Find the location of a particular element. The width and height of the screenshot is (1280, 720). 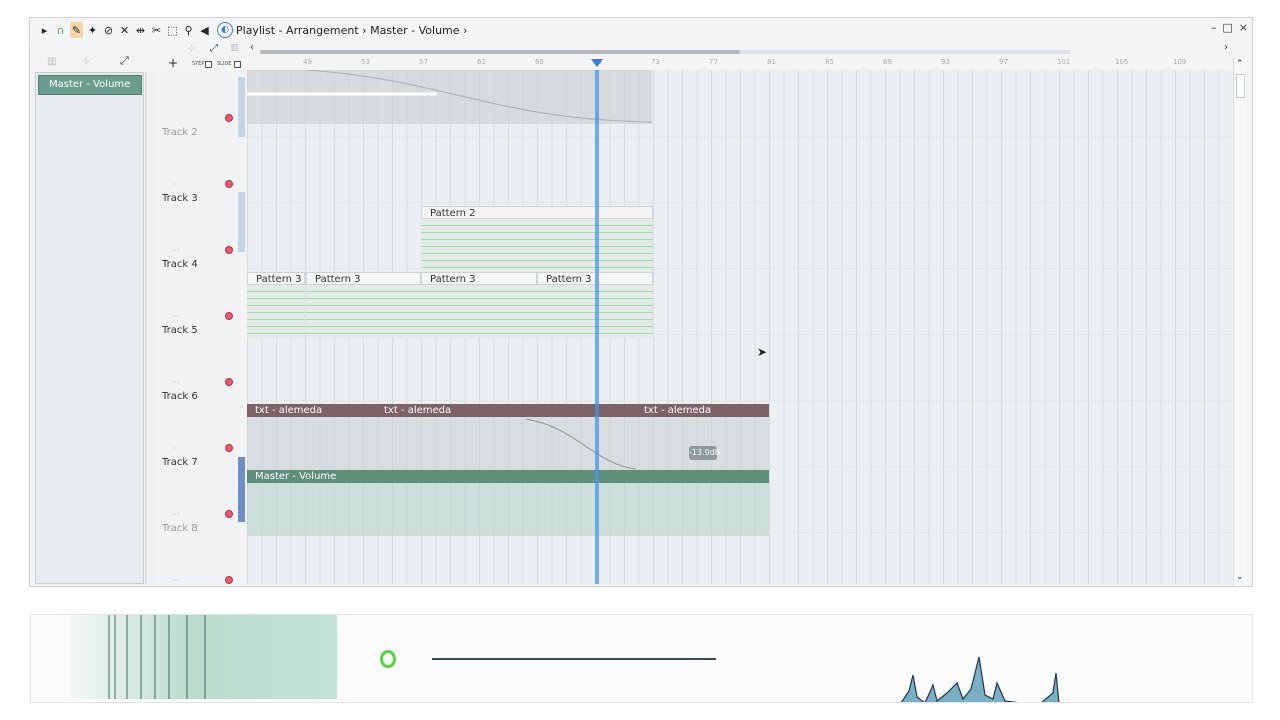

timeline-bar-number: 77 is located at coordinates (713, 62).